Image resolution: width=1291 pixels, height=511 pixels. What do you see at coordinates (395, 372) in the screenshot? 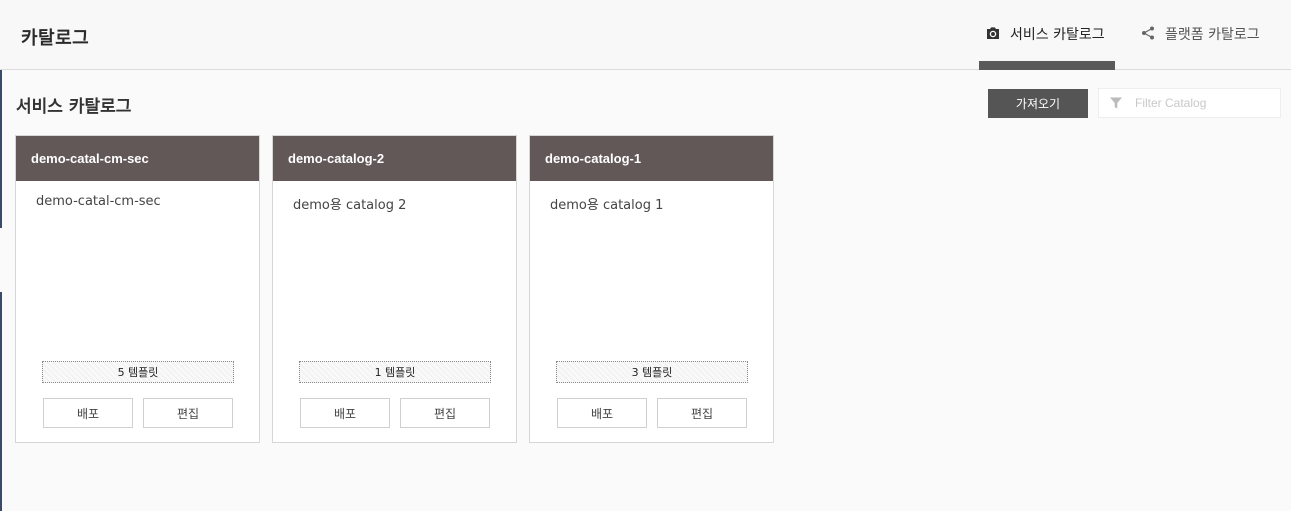
I see `template-count: 1 템플릿` at bounding box center [395, 372].